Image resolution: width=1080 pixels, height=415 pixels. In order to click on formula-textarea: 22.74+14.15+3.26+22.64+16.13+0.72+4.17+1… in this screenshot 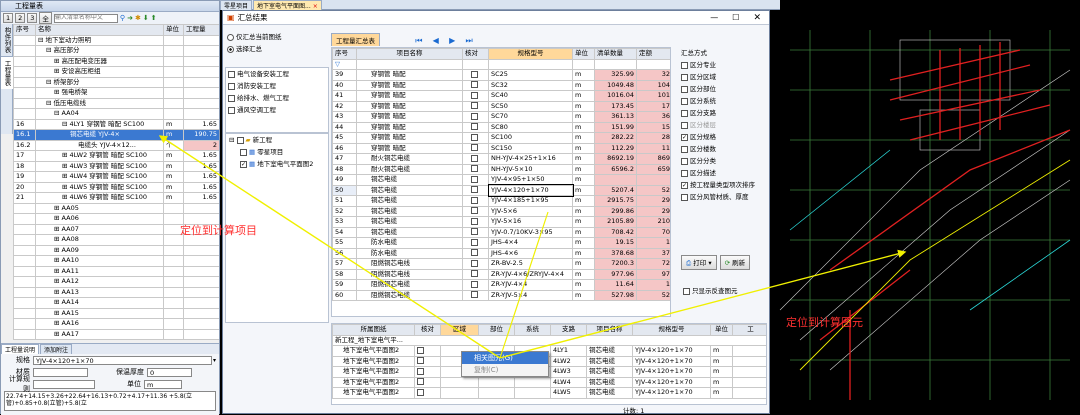, I will do `click(110, 401)`.